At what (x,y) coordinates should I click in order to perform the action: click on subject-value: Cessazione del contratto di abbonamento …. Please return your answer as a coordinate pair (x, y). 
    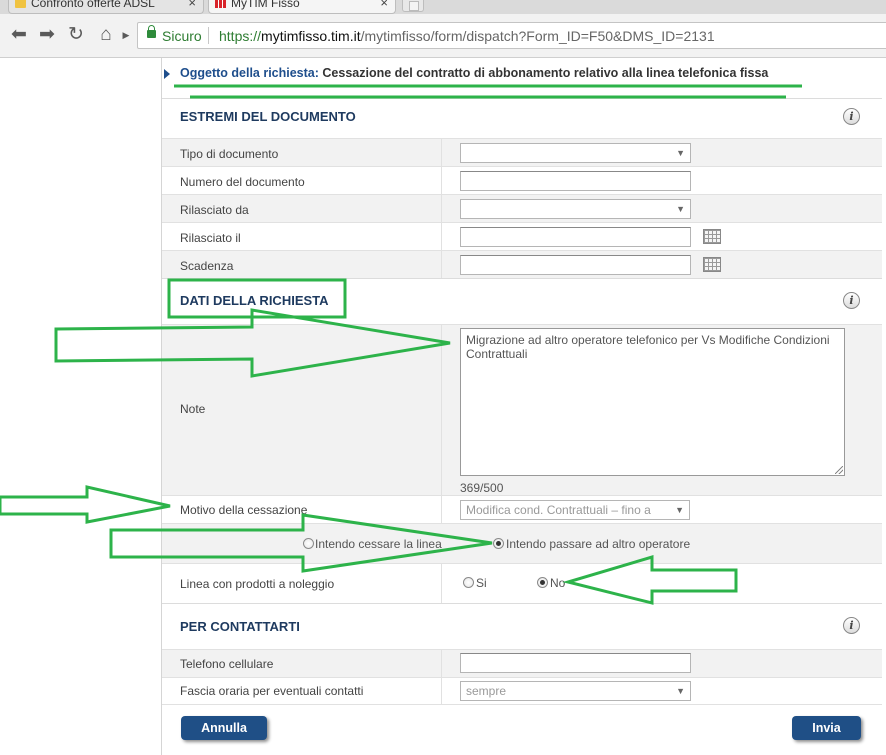
    Looking at the image, I should click on (545, 73).